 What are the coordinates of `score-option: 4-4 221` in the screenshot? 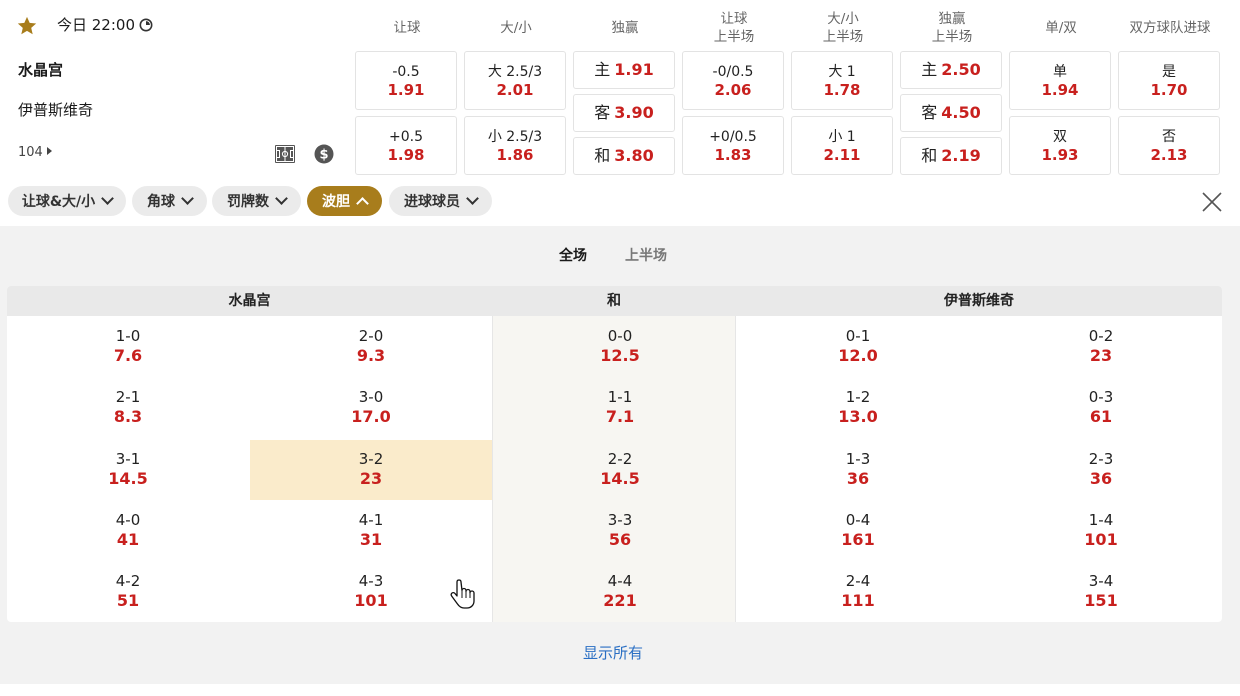 It's located at (620, 591).